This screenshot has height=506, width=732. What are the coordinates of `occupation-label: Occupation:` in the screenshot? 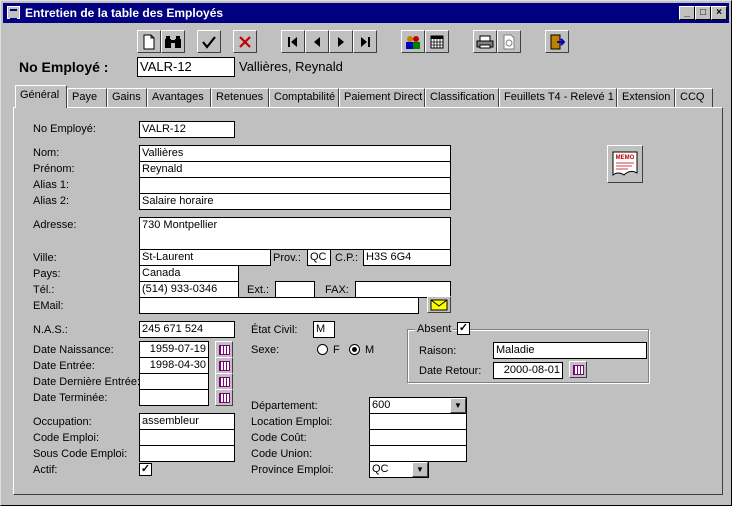 It's located at (62, 422).